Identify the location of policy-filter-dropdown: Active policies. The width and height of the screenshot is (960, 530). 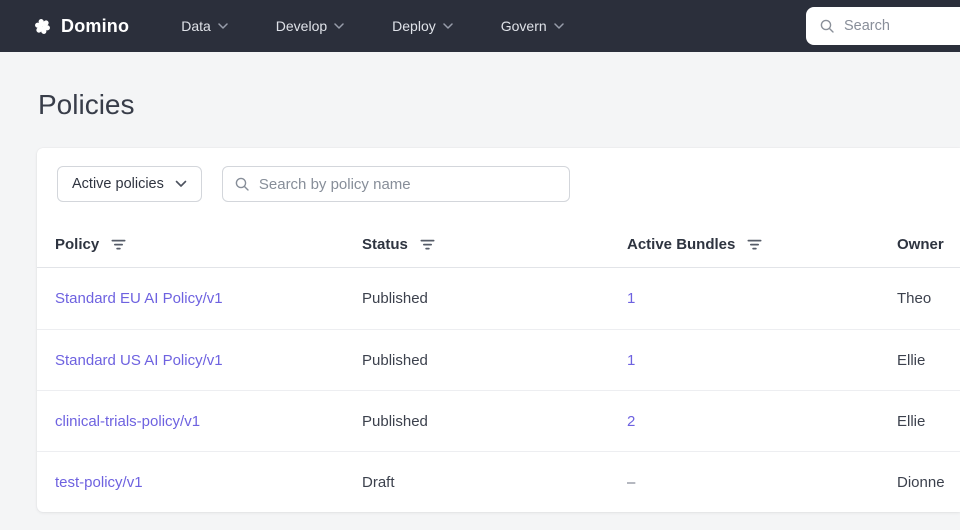
(129, 184).